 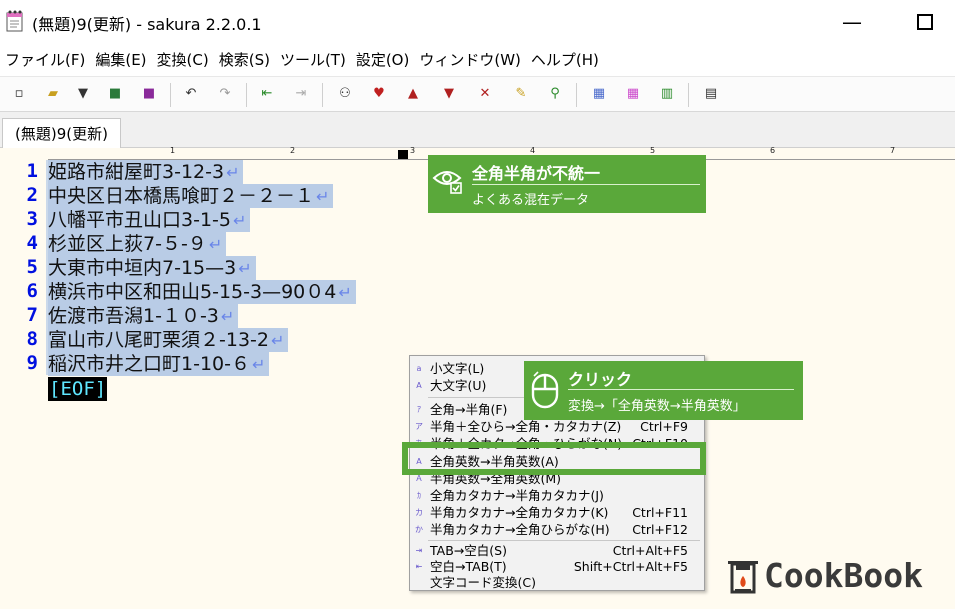 I want to click on text-line: 横浜市中区和田山5-15-3—90０4 ↵, so click(x=202, y=292).